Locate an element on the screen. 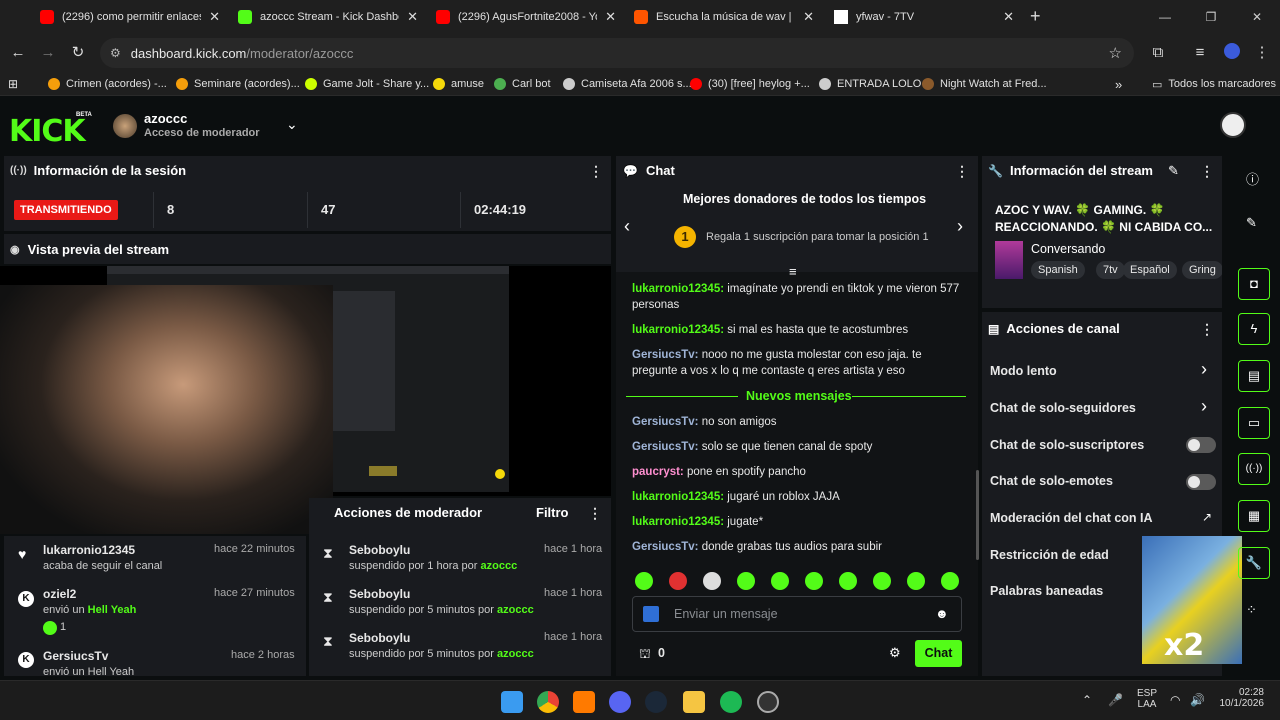 The image size is (1280, 720). maximize-icon: ❐ is located at coordinates (1211, 17).